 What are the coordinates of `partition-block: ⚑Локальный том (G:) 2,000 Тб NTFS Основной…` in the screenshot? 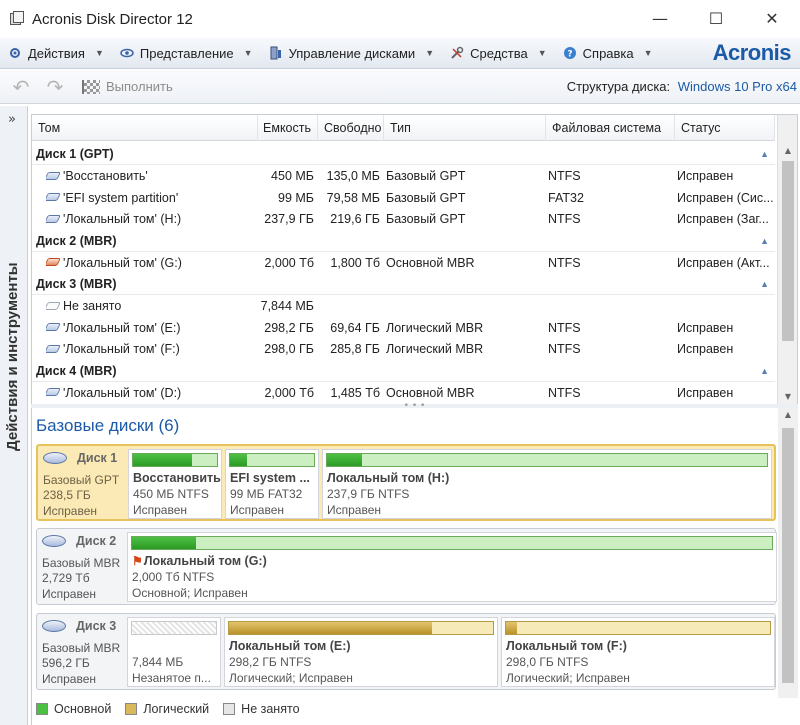 It's located at (452, 567).